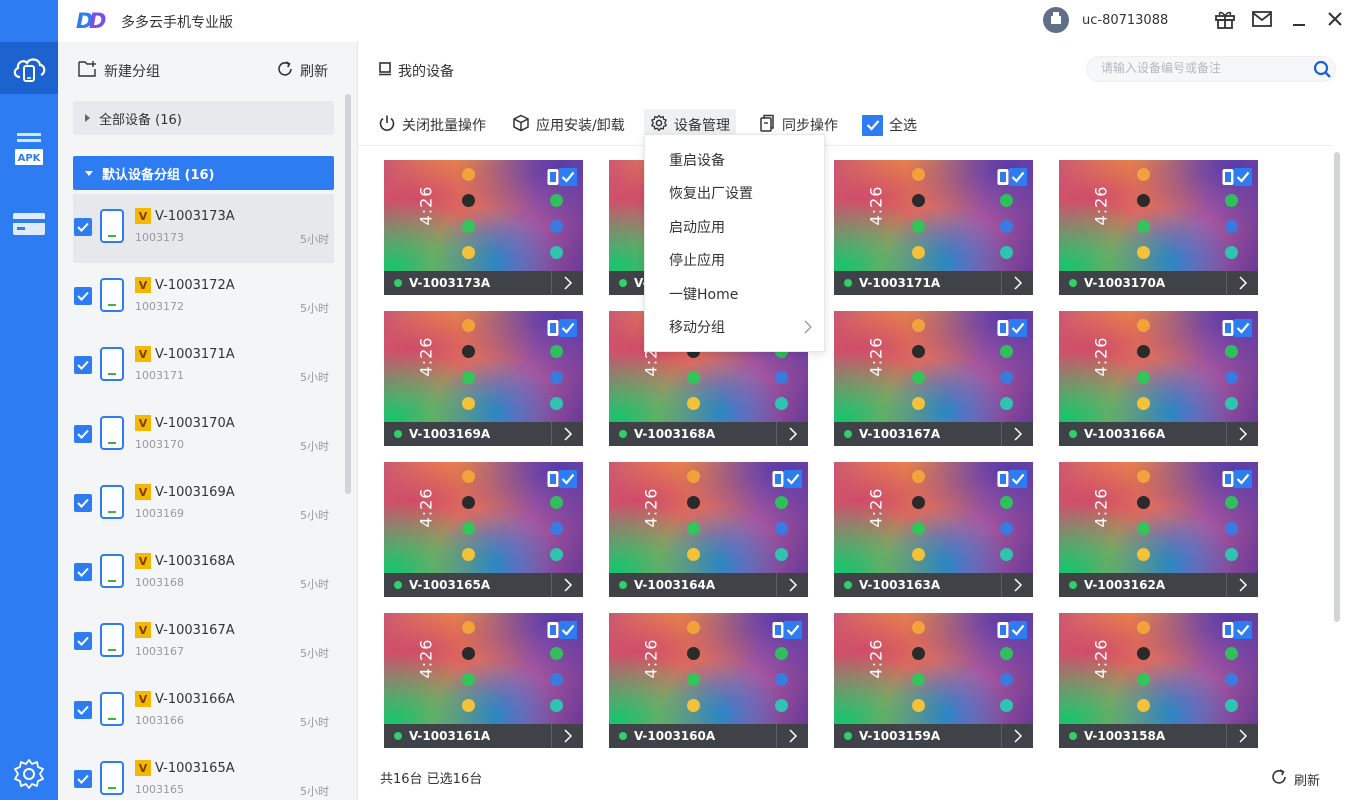 Image resolution: width=1353 pixels, height=800 pixels. What do you see at coordinates (734, 260) in the screenshot?
I see `menu-item: 停止应用` at bounding box center [734, 260].